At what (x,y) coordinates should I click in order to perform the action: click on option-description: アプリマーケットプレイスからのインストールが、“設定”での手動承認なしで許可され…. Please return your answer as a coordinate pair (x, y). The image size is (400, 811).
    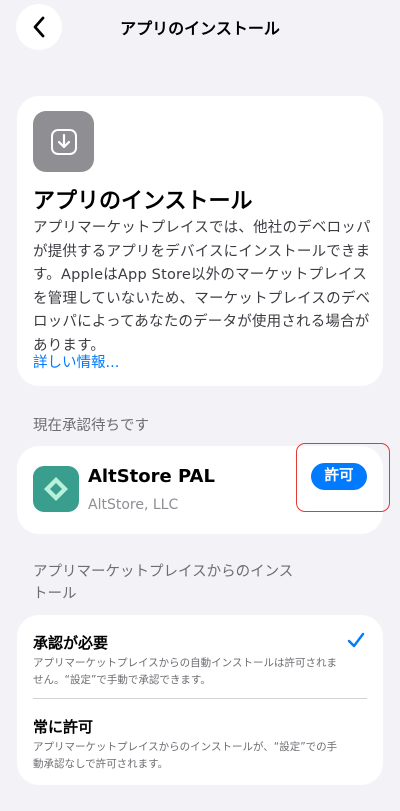
    Looking at the image, I should click on (185, 755).